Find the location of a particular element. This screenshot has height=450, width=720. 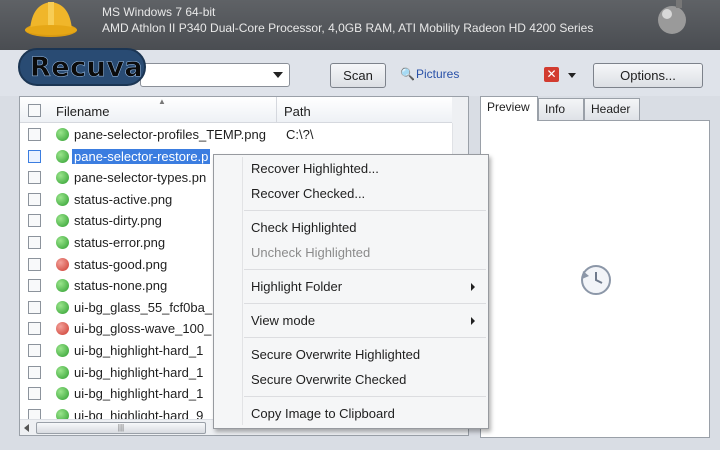

row-filename: ui-bg_glass_55_fcf0ba_ is located at coordinates (143, 307).